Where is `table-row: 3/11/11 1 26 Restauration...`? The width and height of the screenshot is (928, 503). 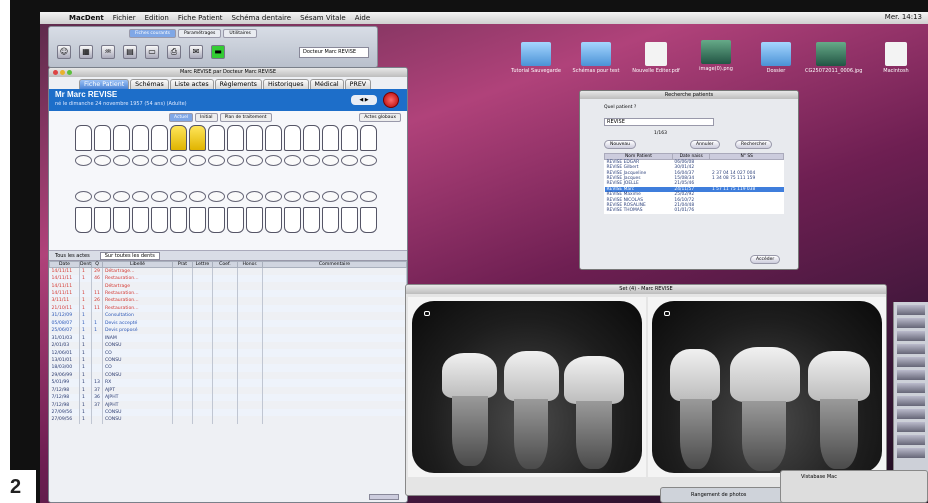 table-row: 3/11/11 1 26 Restauration... is located at coordinates (228, 301).